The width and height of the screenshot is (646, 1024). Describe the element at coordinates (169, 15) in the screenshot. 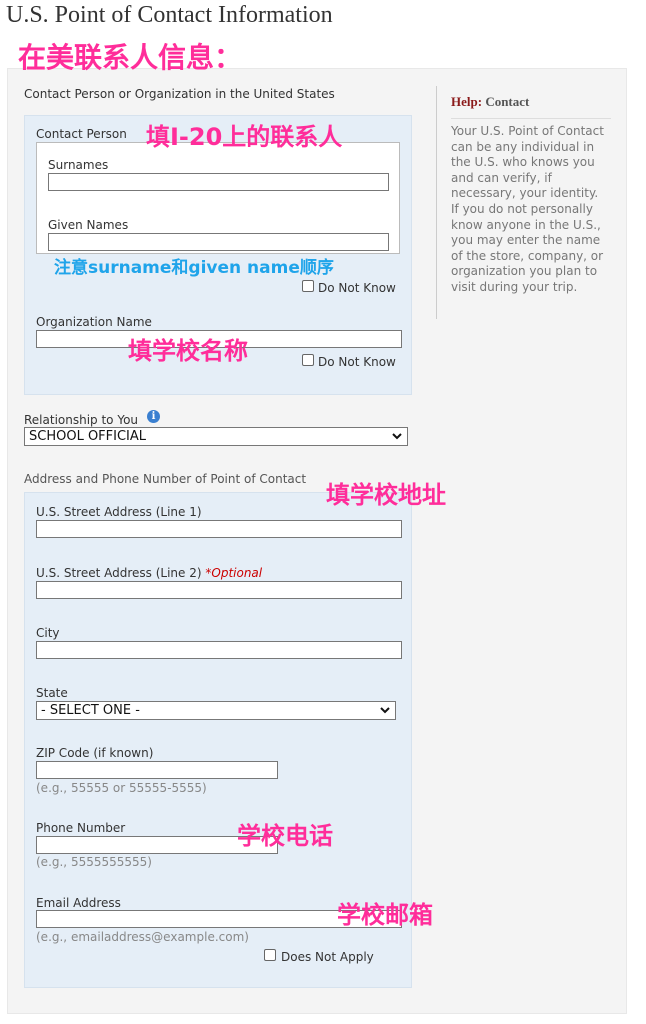

I see `page-title: U.S. Point of Contact Information` at that location.